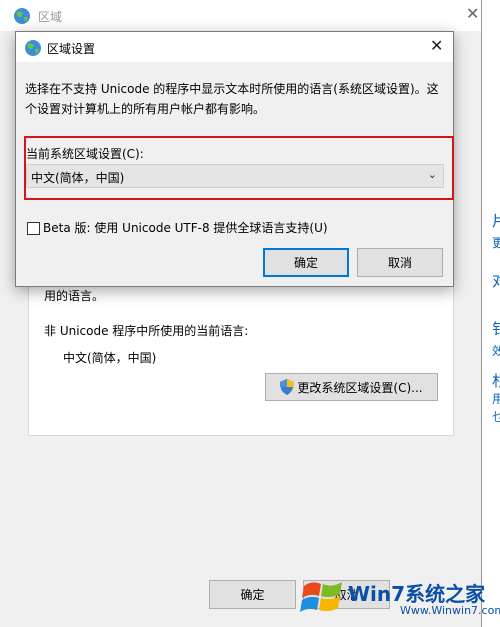 The width and height of the screenshot is (500, 627). Describe the element at coordinates (496, 281) in the screenshot. I see `bg-glyph: 对` at that location.